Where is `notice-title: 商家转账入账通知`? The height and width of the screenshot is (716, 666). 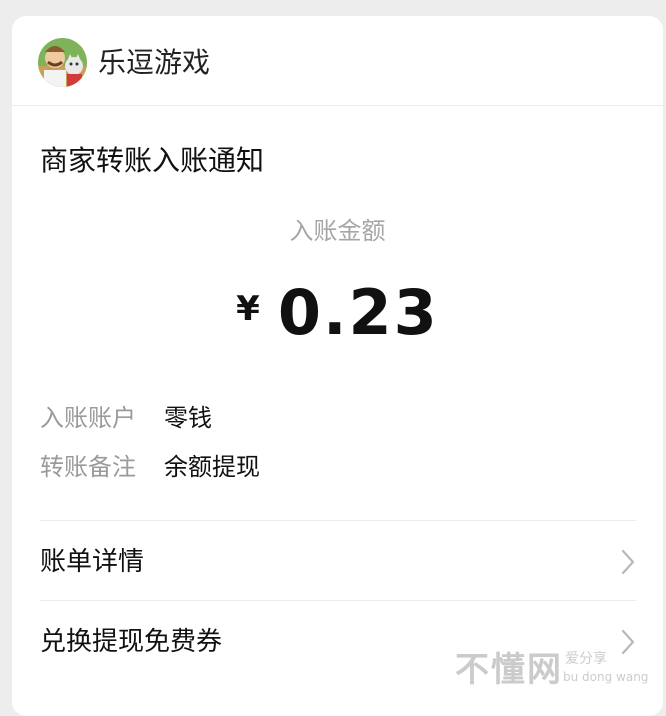 notice-title: 商家转账入账通知 is located at coordinates (152, 160).